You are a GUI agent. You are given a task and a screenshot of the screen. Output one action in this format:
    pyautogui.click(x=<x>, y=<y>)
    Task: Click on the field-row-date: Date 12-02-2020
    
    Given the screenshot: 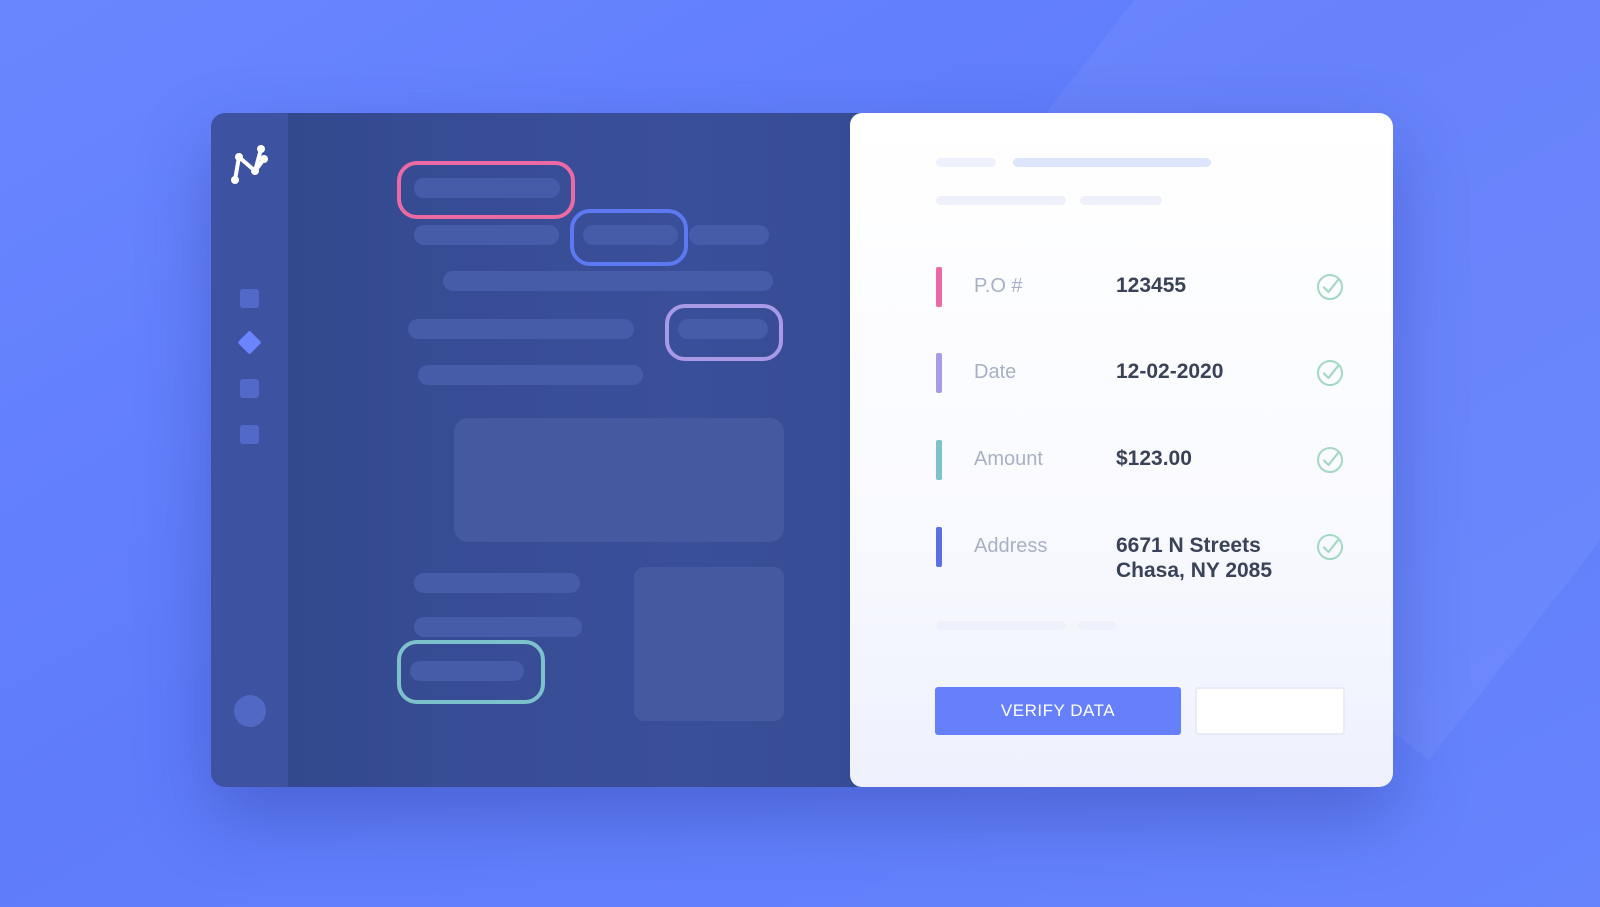 What is the action you would take?
    pyautogui.click(x=1141, y=373)
    